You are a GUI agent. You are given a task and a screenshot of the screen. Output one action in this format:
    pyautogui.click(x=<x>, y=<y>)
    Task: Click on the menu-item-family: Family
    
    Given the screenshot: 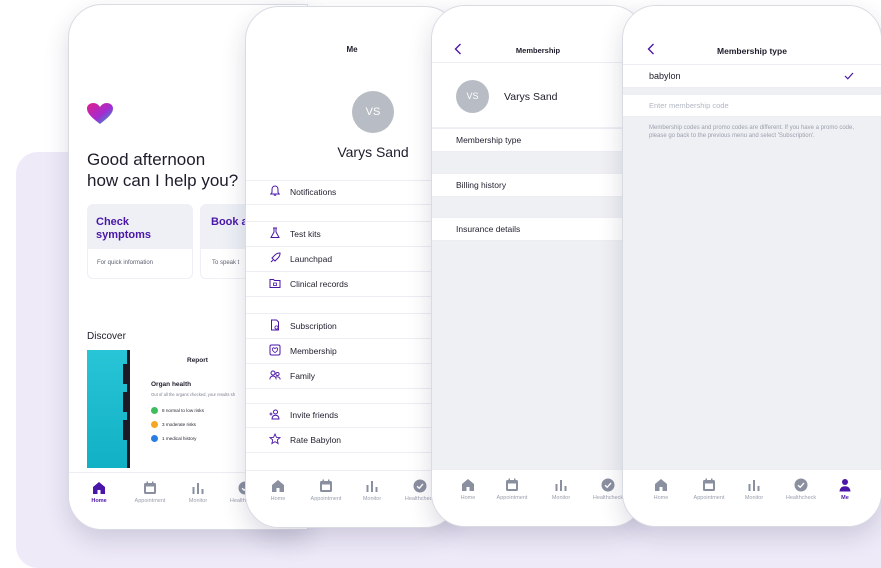 What is the action you would take?
    pyautogui.click(x=352, y=376)
    